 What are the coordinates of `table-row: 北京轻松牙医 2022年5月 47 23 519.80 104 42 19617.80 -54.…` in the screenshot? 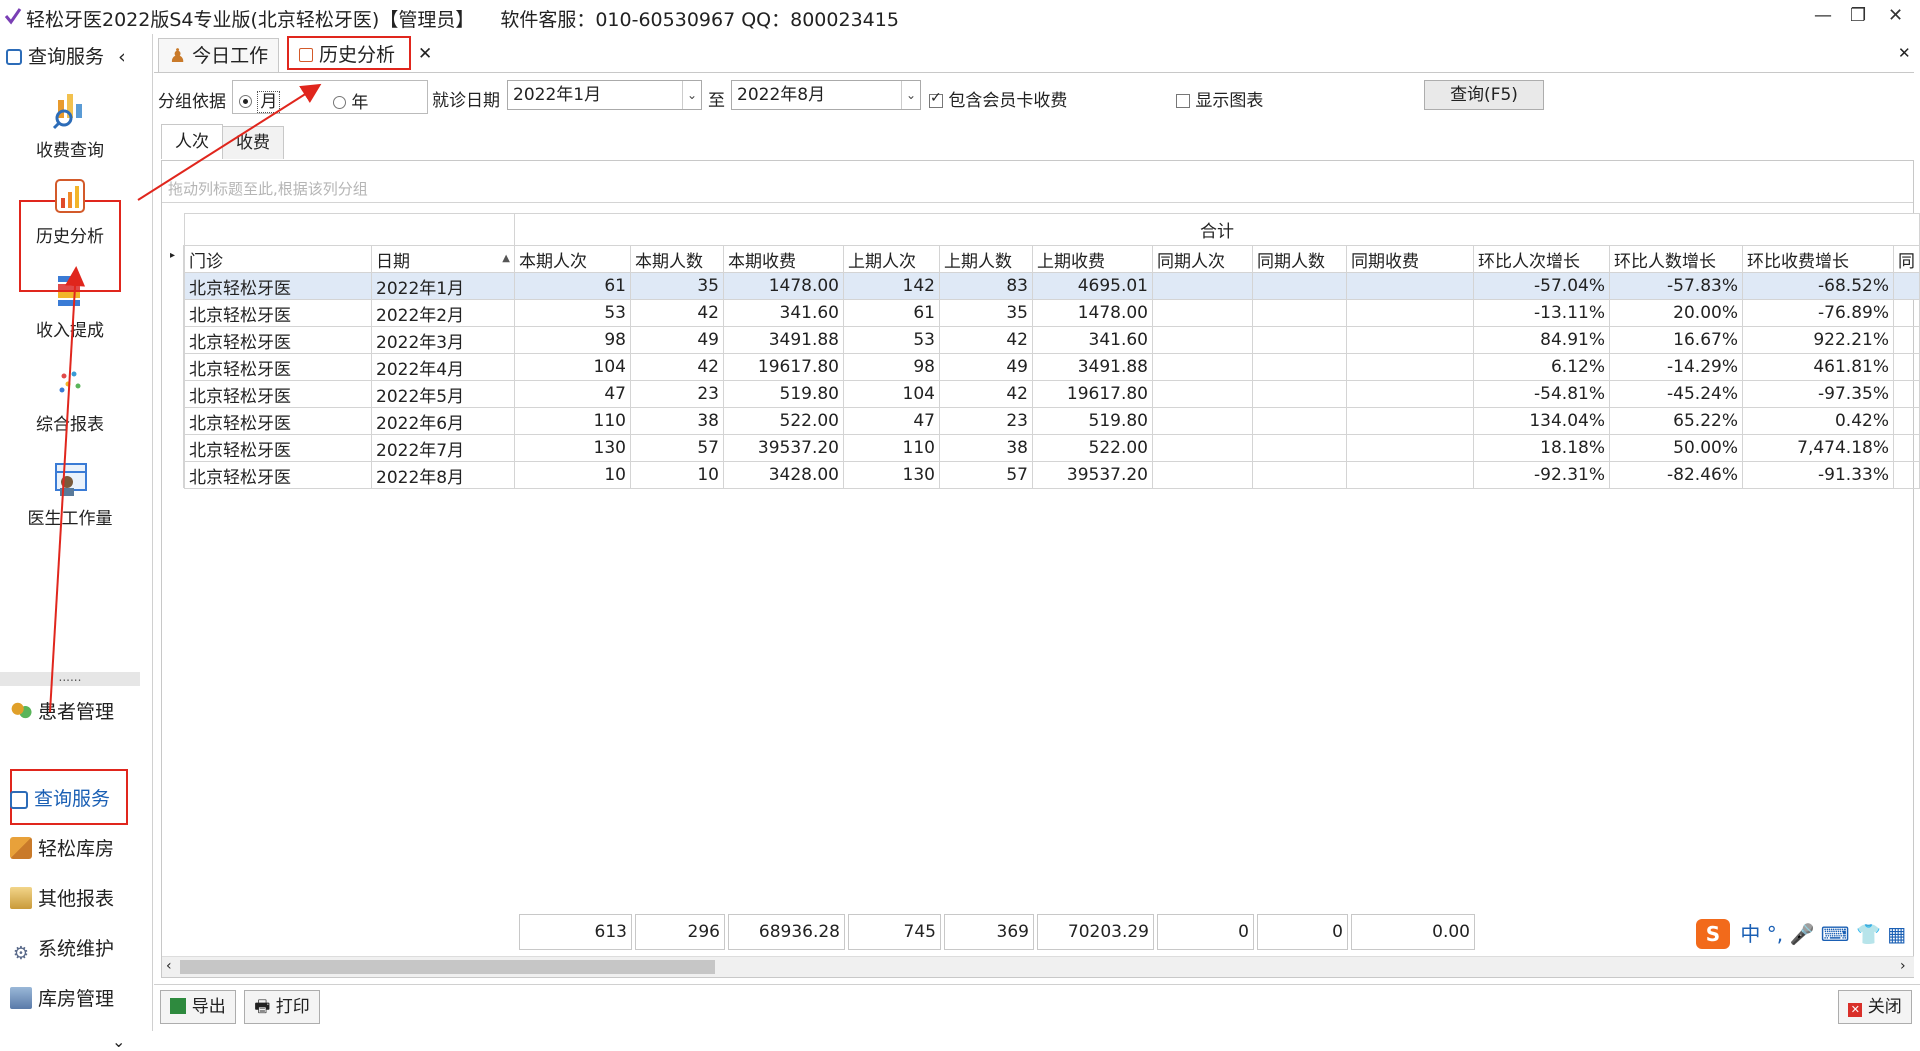 It's located at (1052, 394).